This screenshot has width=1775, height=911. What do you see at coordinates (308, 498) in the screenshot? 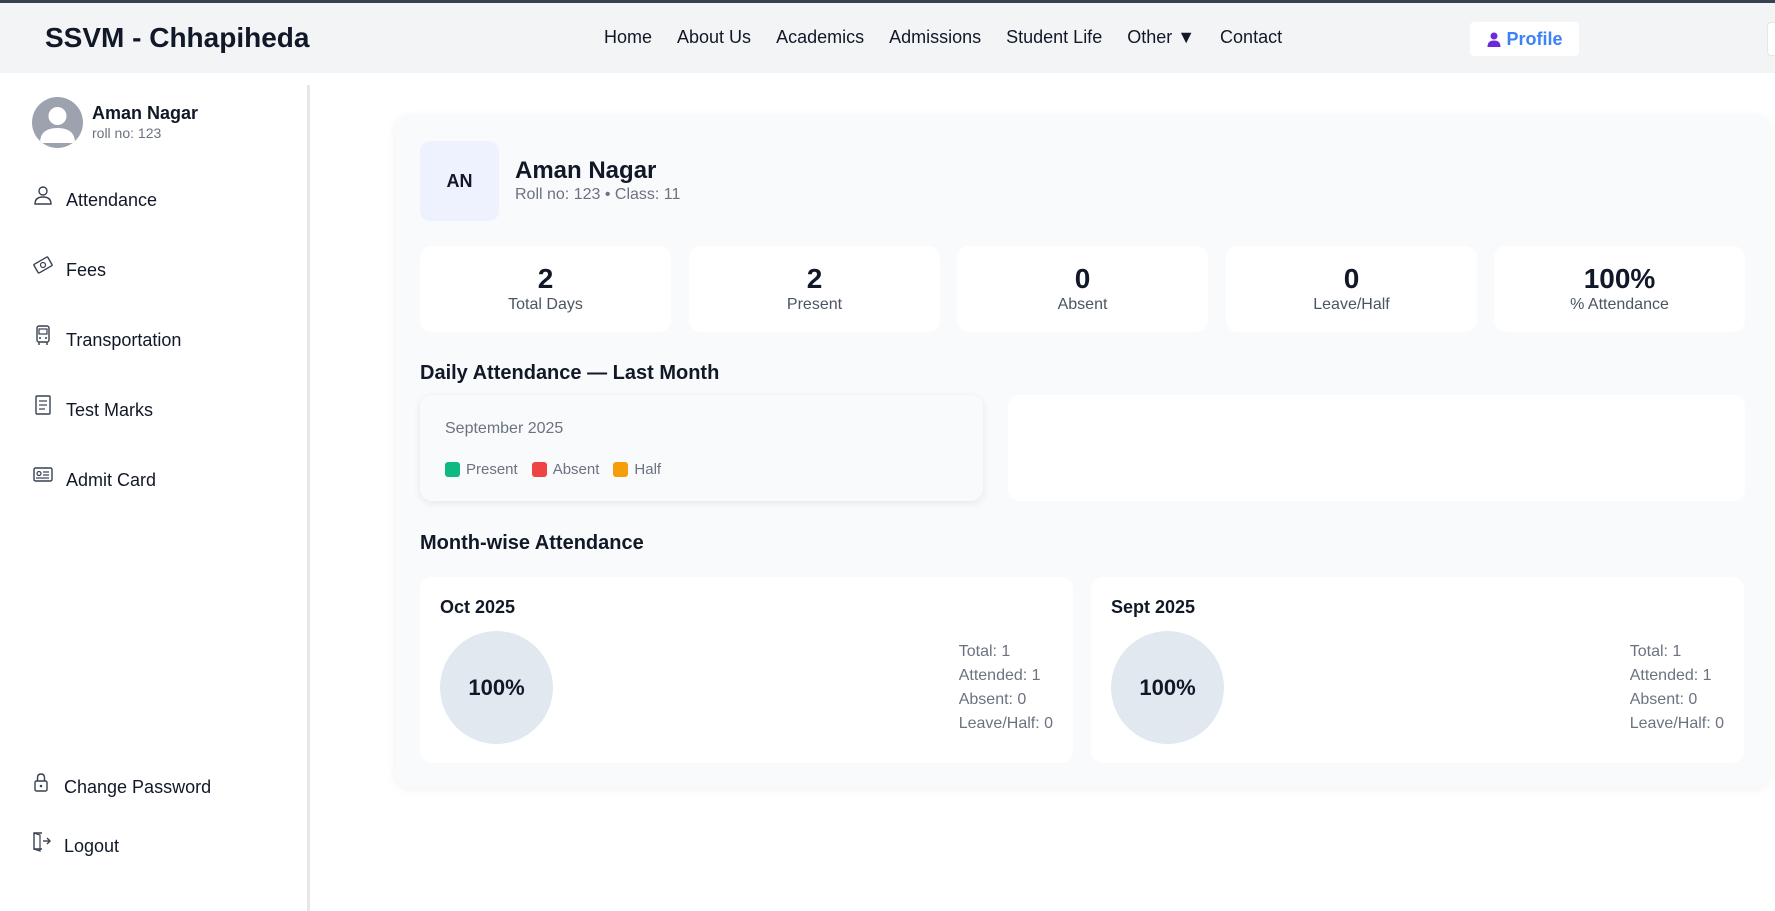
I see `sidebar-divider` at bounding box center [308, 498].